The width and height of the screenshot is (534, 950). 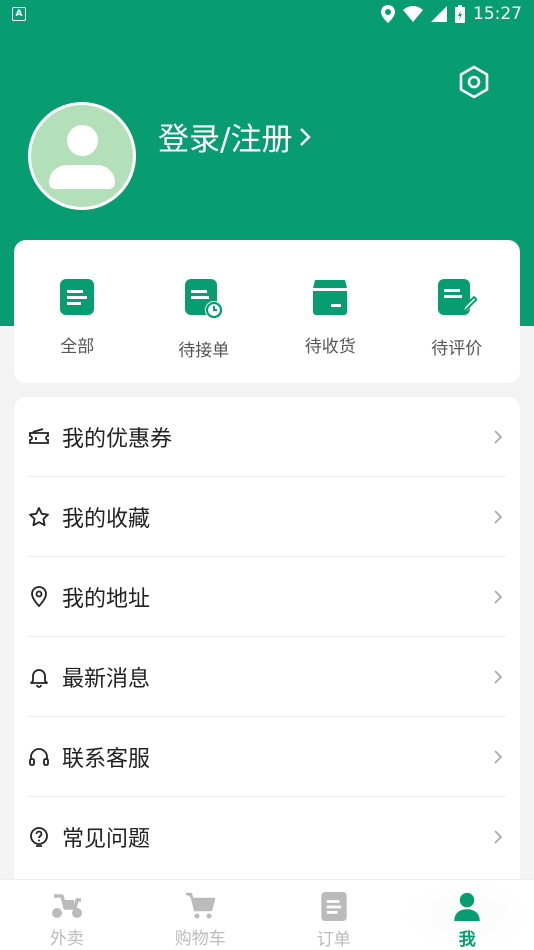 What do you see at coordinates (267, 437) in the screenshot?
I see `menu-item-coupons: 我的优惠券` at bounding box center [267, 437].